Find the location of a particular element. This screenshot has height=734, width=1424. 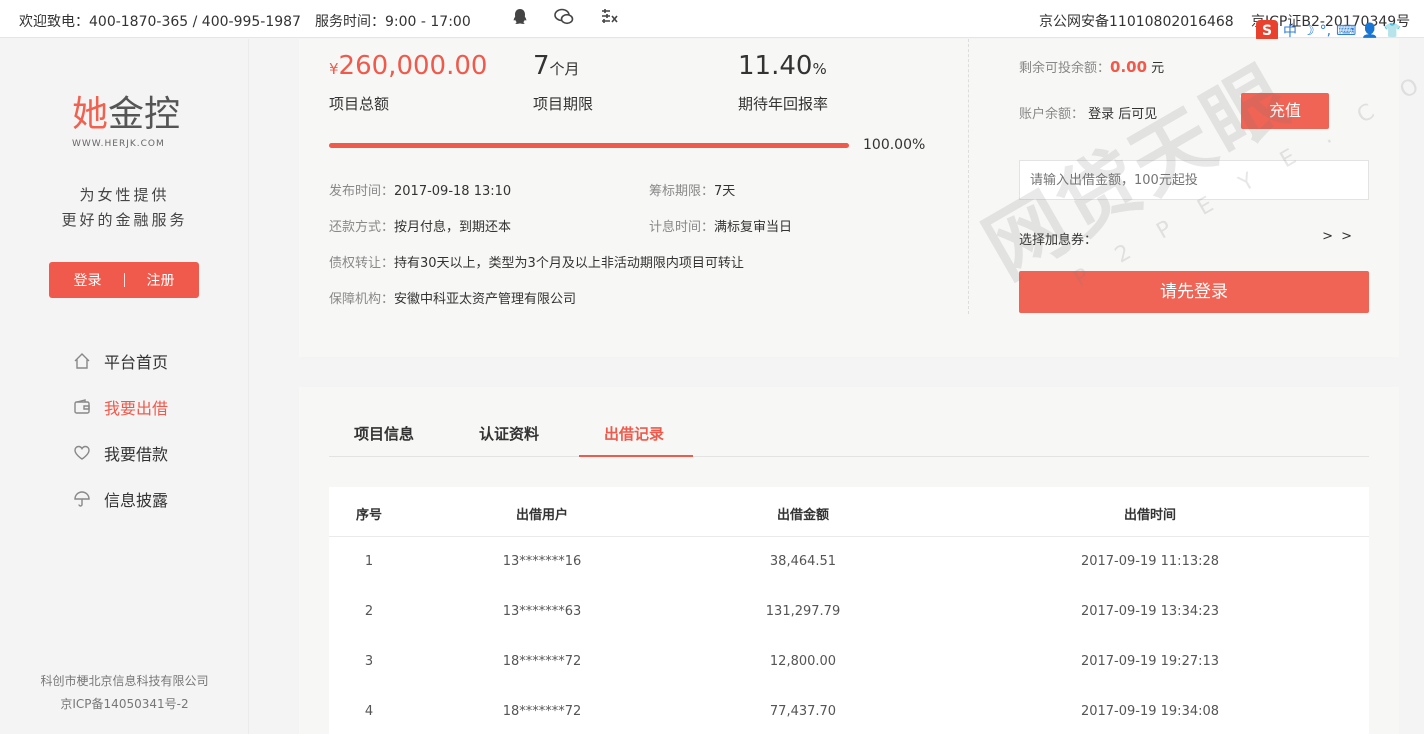

account-balance: 账户余额： 登录 后可见 is located at coordinates (1088, 112).